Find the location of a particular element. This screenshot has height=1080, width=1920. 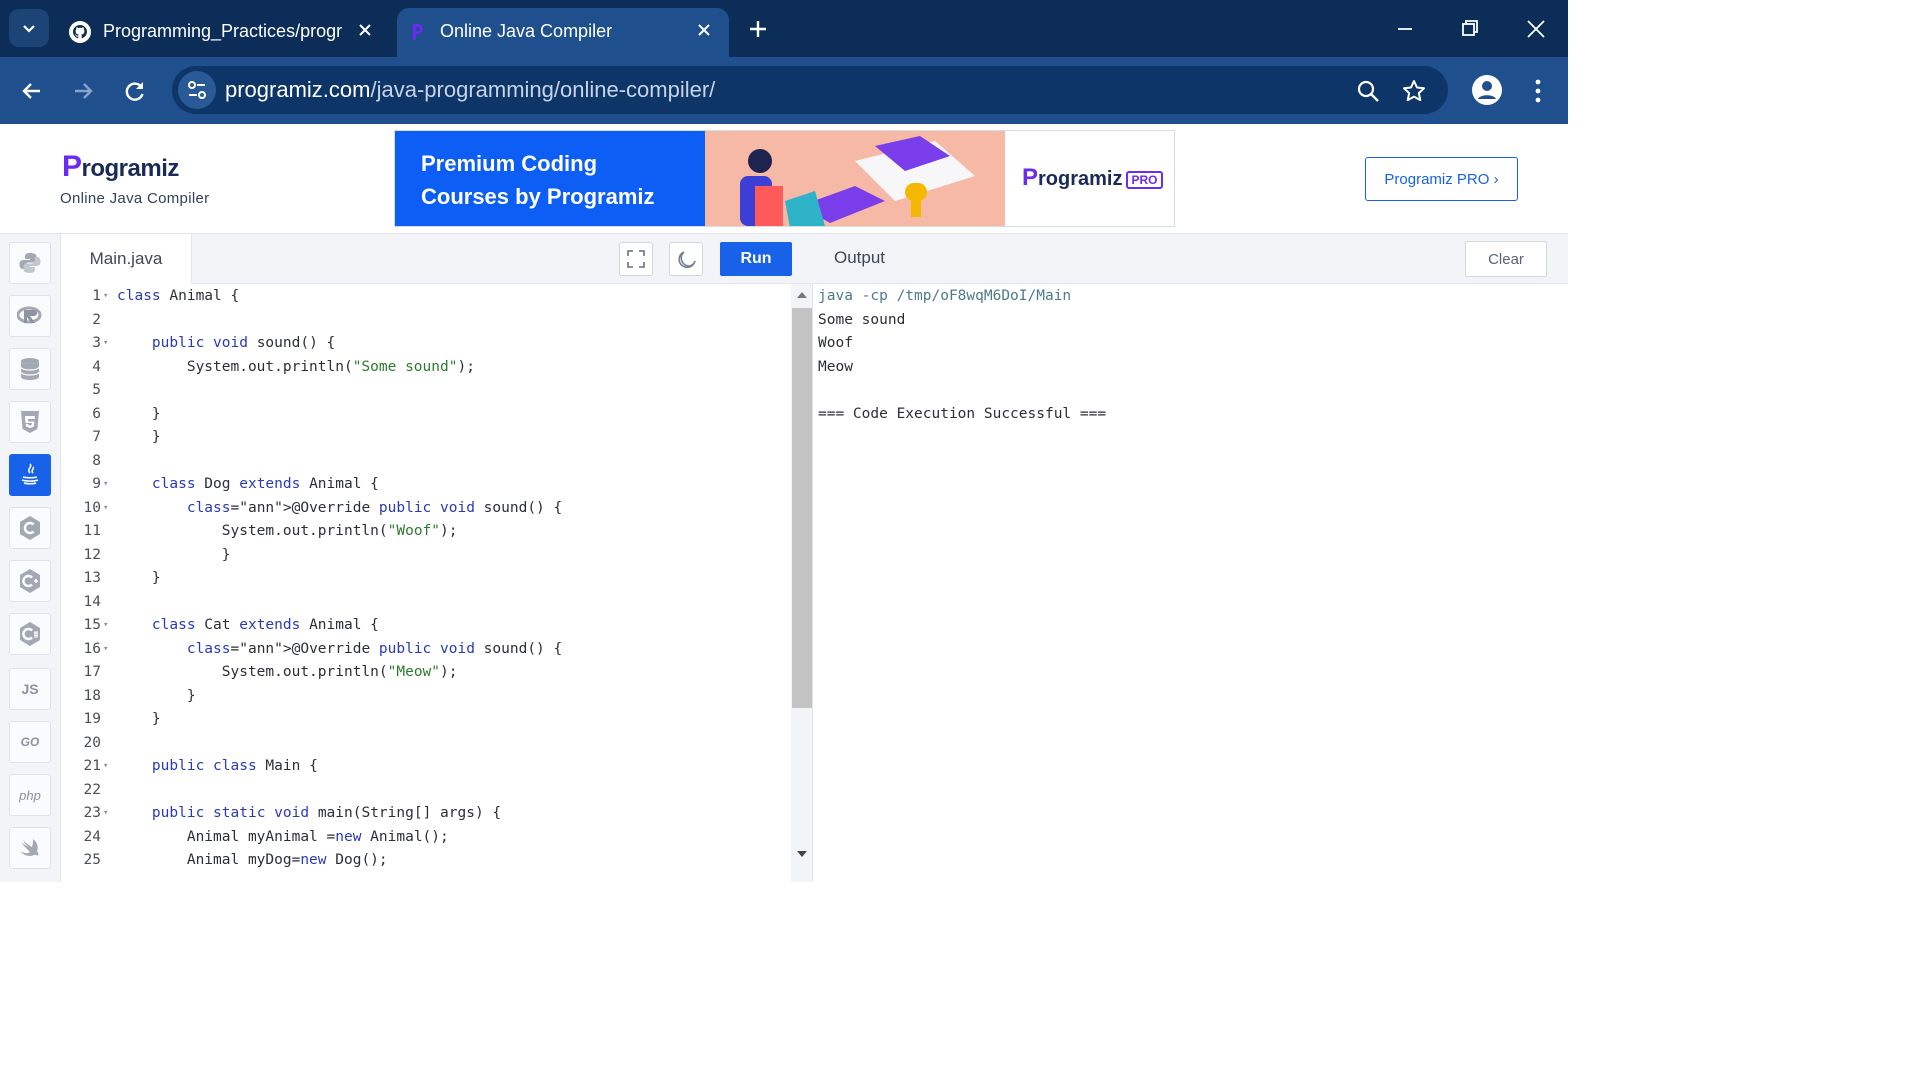

language-java-button is located at coordinates (30, 475).